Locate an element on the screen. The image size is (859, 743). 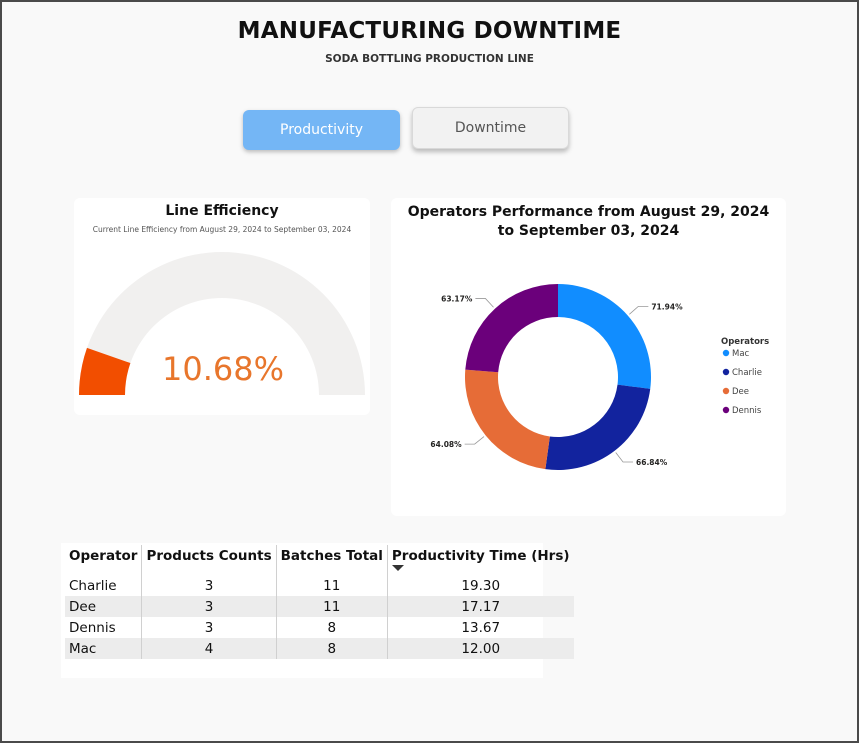
table-cell: Charlie is located at coordinates (93, 585).